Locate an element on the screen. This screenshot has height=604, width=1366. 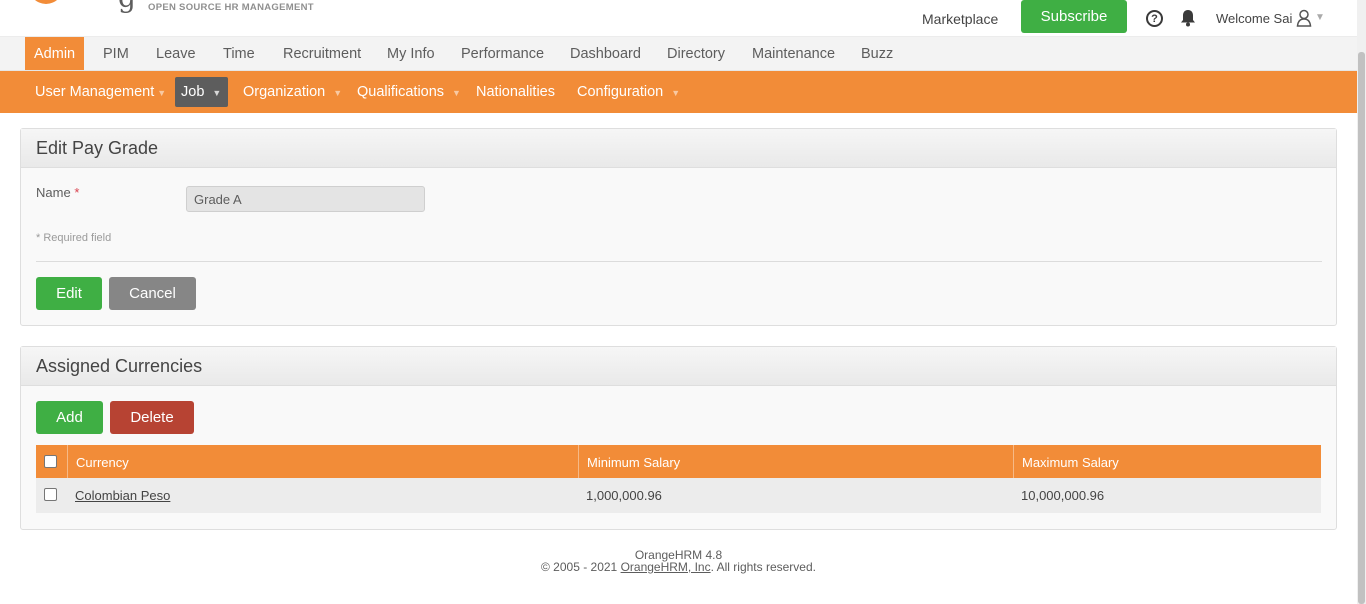
maximum-salary-cell: 10,000,000.96 is located at coordinates (1063, 495).